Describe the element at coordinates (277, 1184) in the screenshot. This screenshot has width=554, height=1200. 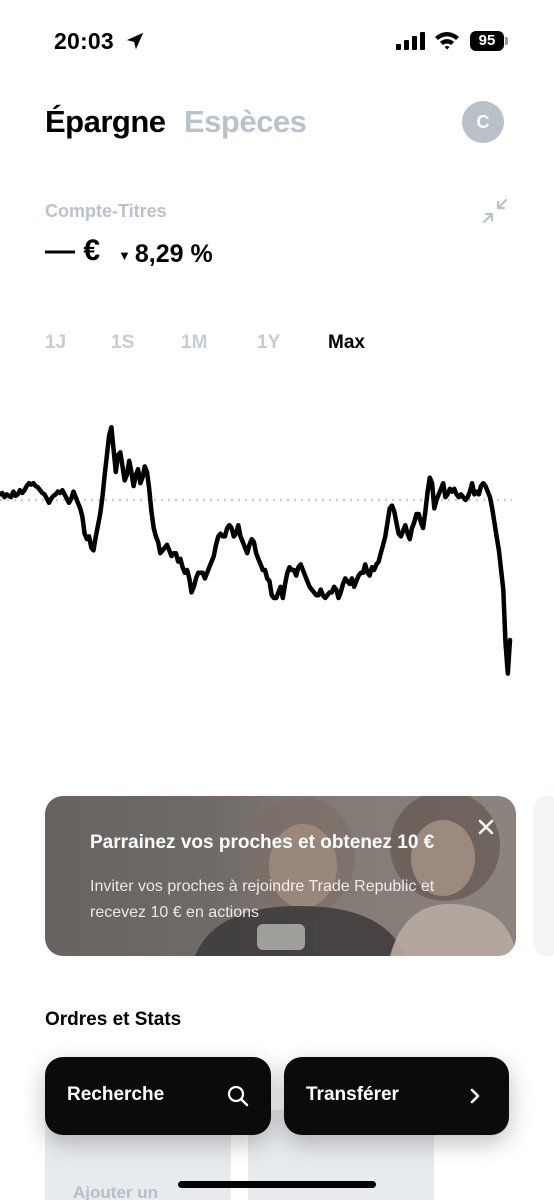
I see `home-indicator` at that location.